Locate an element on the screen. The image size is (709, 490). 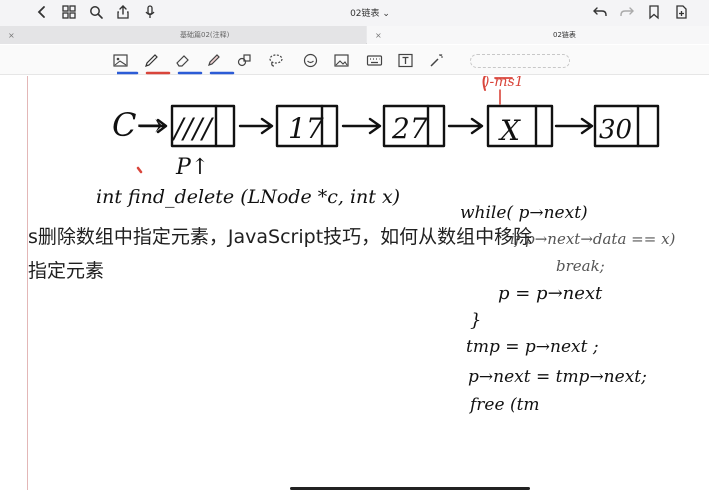
node-box-x is located at coordinates (520, 126).